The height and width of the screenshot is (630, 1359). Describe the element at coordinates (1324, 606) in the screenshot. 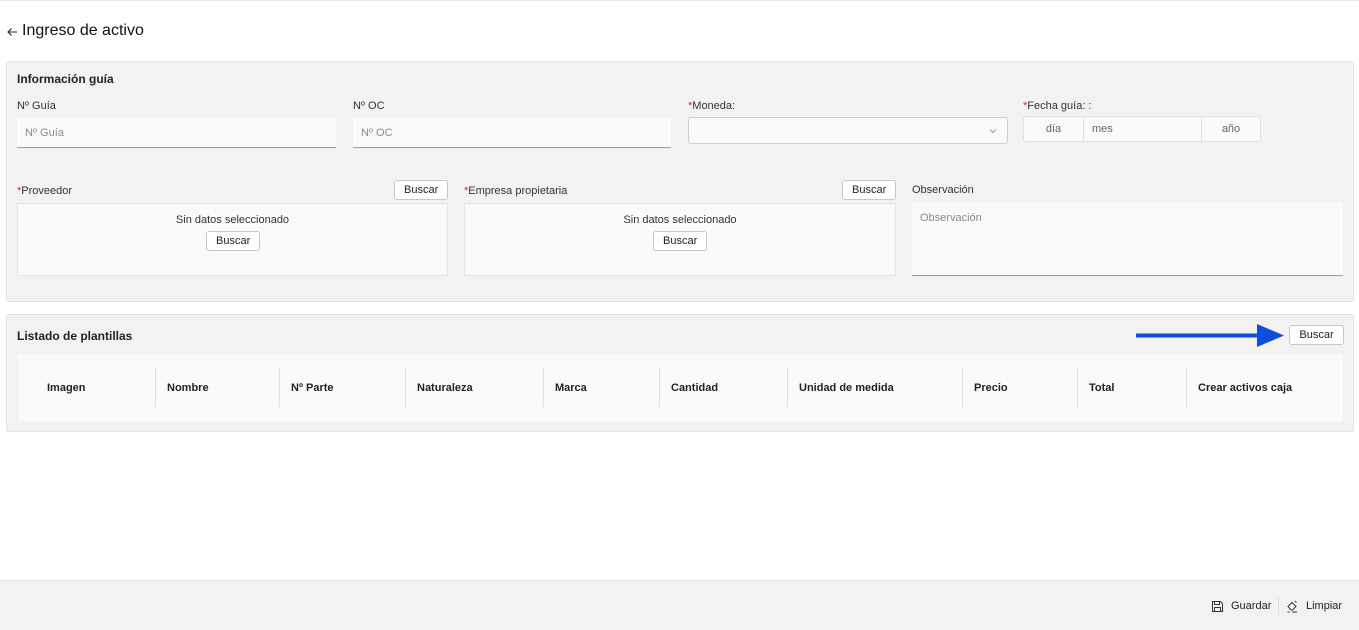

I see `clear-label: Limpiar` at that location.